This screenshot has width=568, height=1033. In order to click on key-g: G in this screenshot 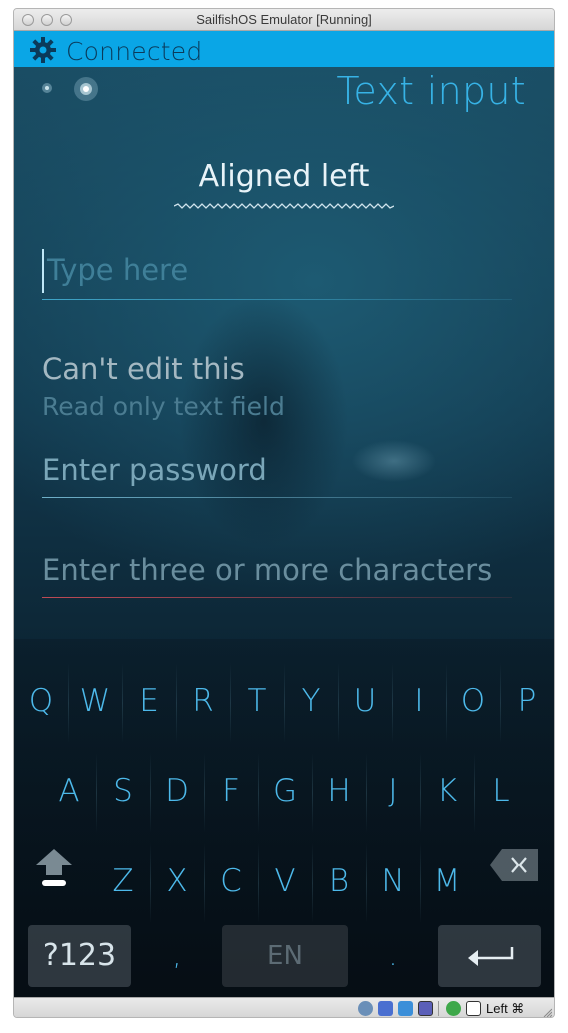, I will do `click(285, 791)`.